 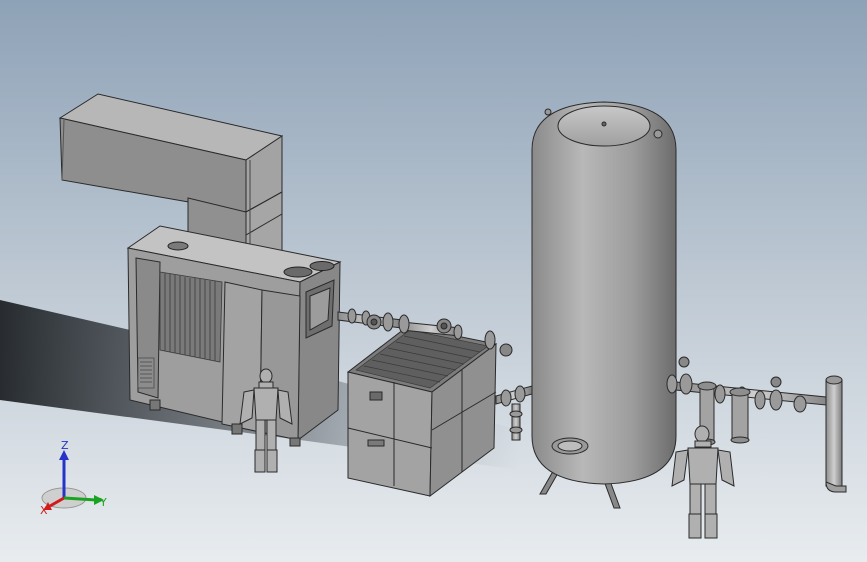 What do you see at coordinates (80, 499) in the screenshot?
I see `triad-y-axis` at bounding box center [80, 499].